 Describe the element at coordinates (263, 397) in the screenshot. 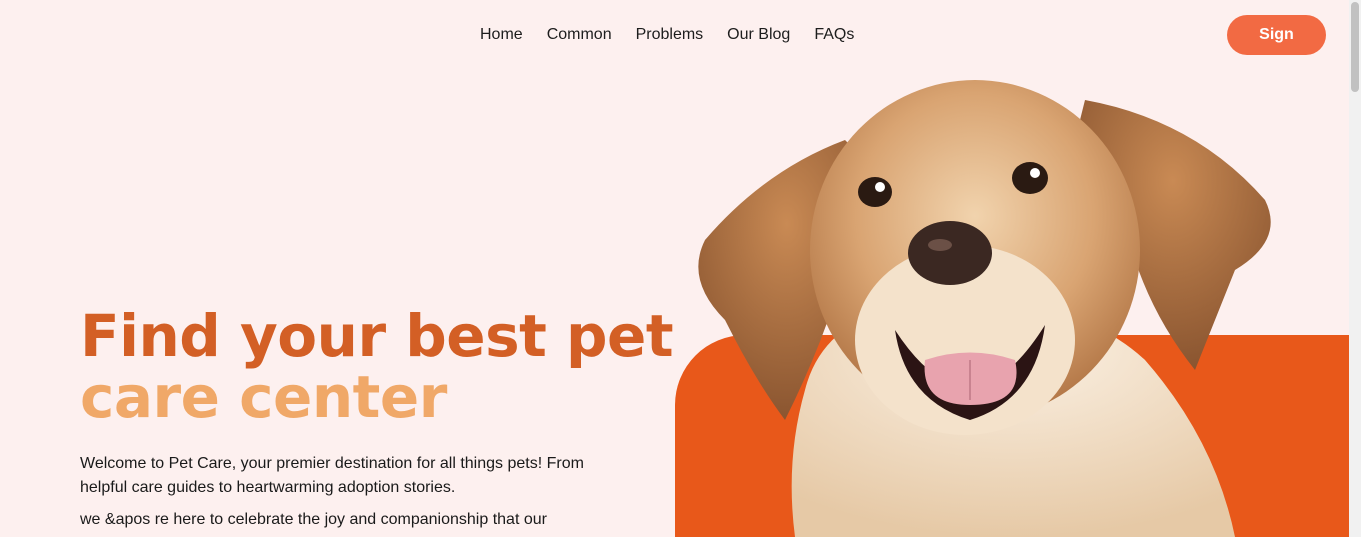

I see `hero-title-line2: care center` at that location.